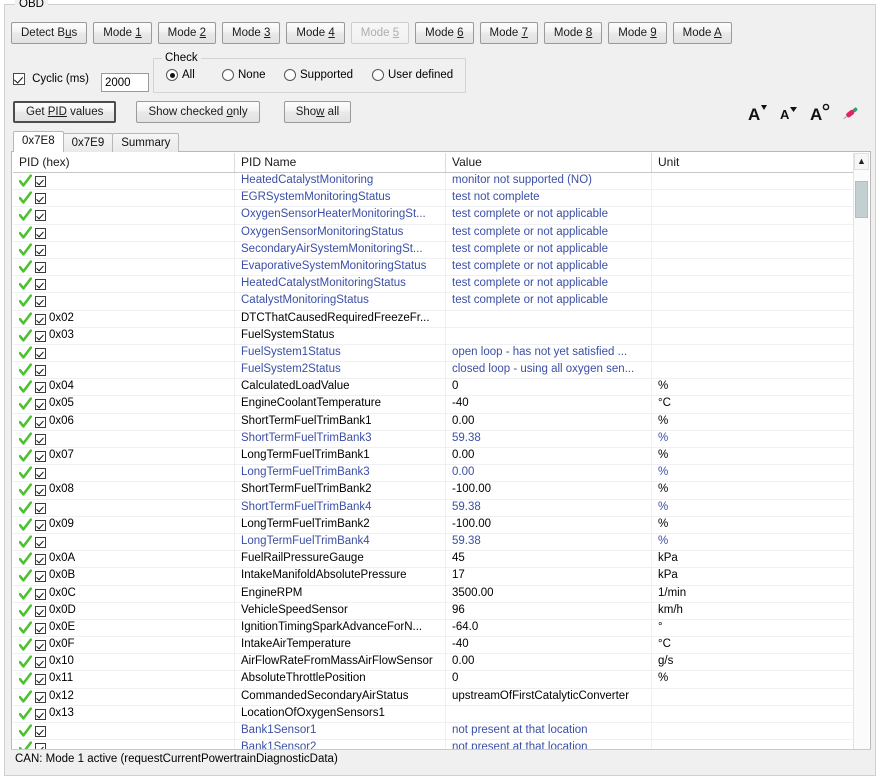 The height and width of the screenshot is (780, 880). Describe the element at coordinates (758, 113) in the screenshot. I see `font-increase-icon: A` at that location.